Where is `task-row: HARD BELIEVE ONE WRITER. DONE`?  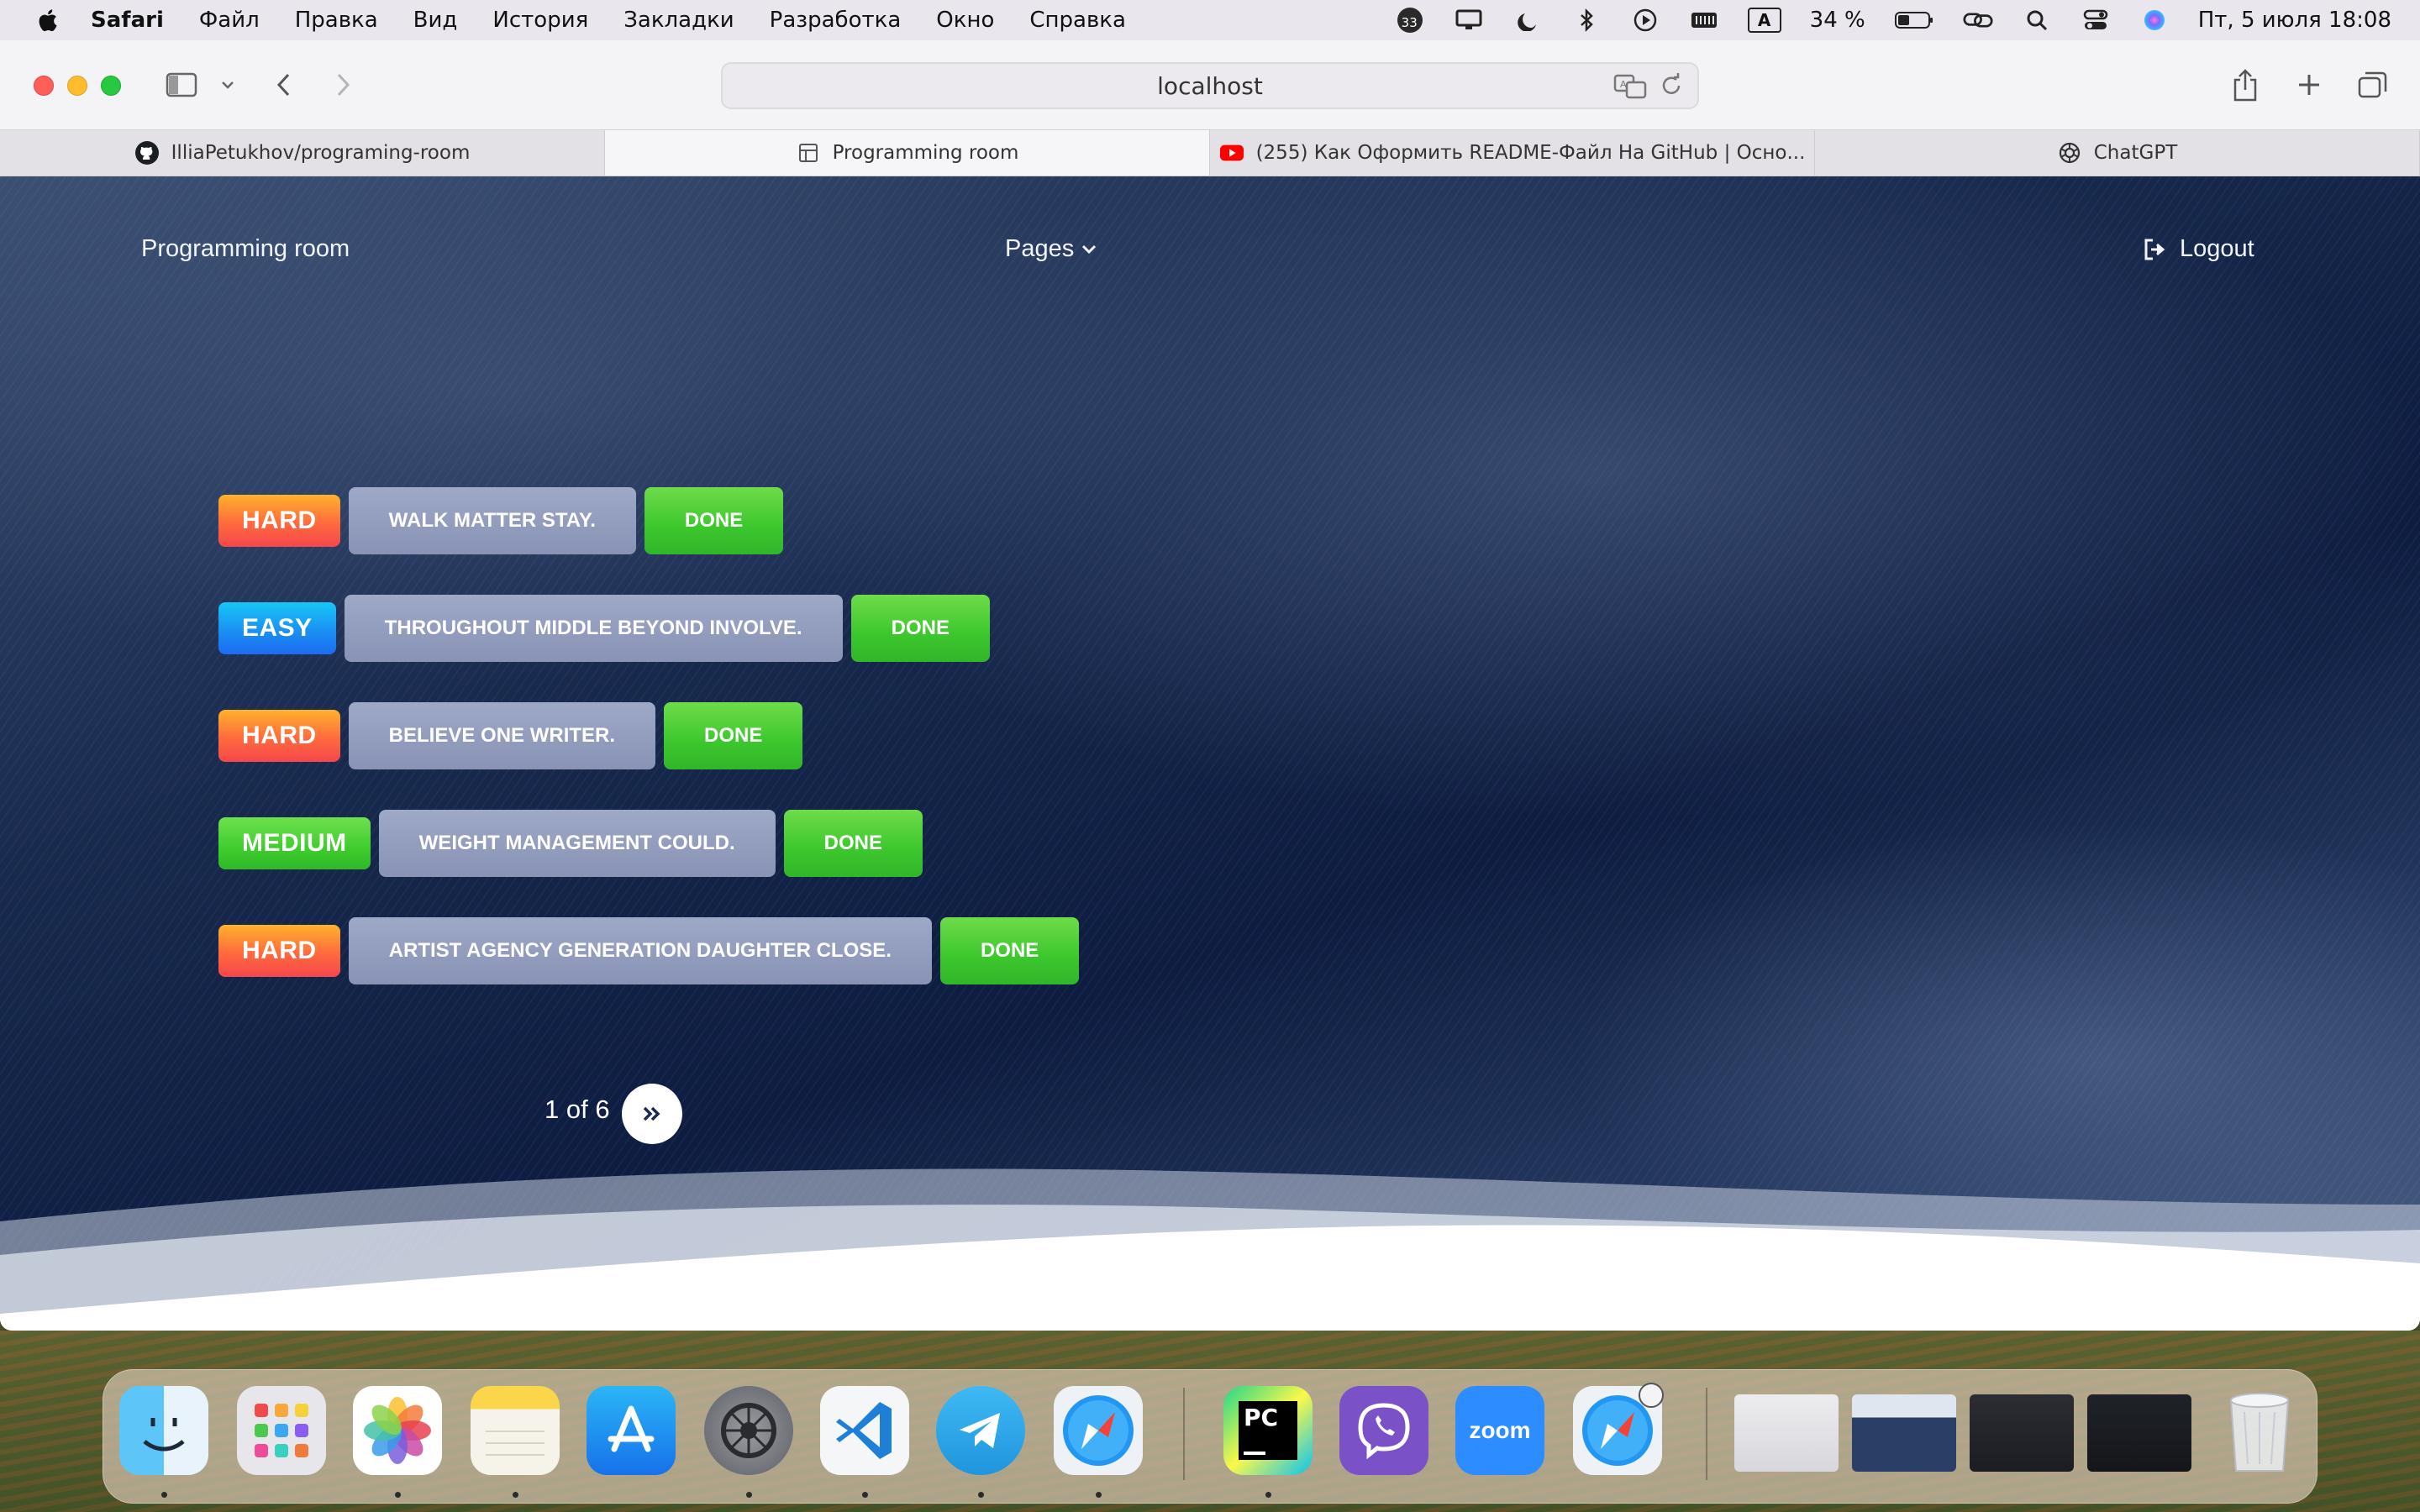 task-row: HARD BELIEVE ONE WRITER. DONE is located at coordinates (511, 735).